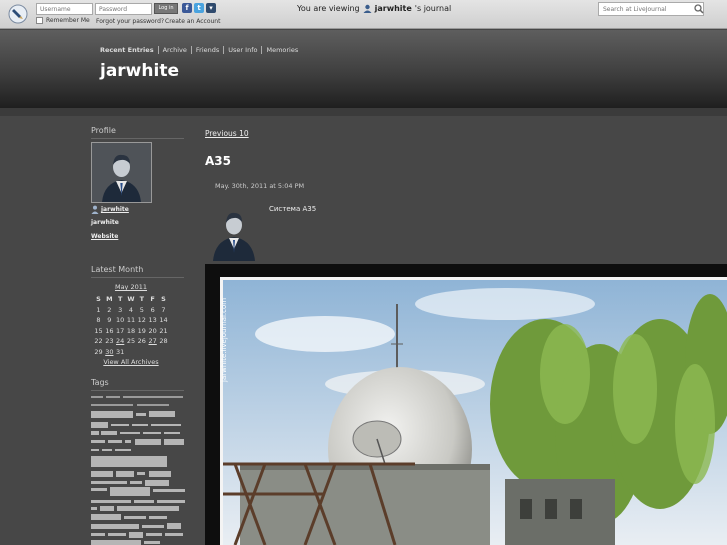 Image resolution: width=727 pixels, height=545 pixels. Describe the element at coordinates (152, 320) in the screenshot. I see `calendar-day: 13` at that location.